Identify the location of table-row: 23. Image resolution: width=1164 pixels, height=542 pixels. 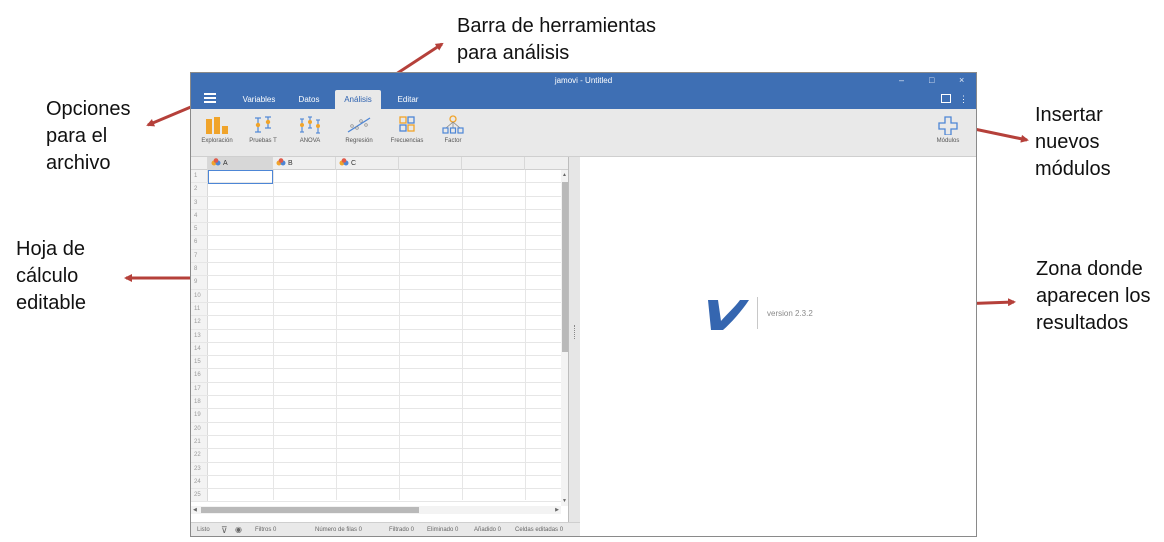
(376, 469).